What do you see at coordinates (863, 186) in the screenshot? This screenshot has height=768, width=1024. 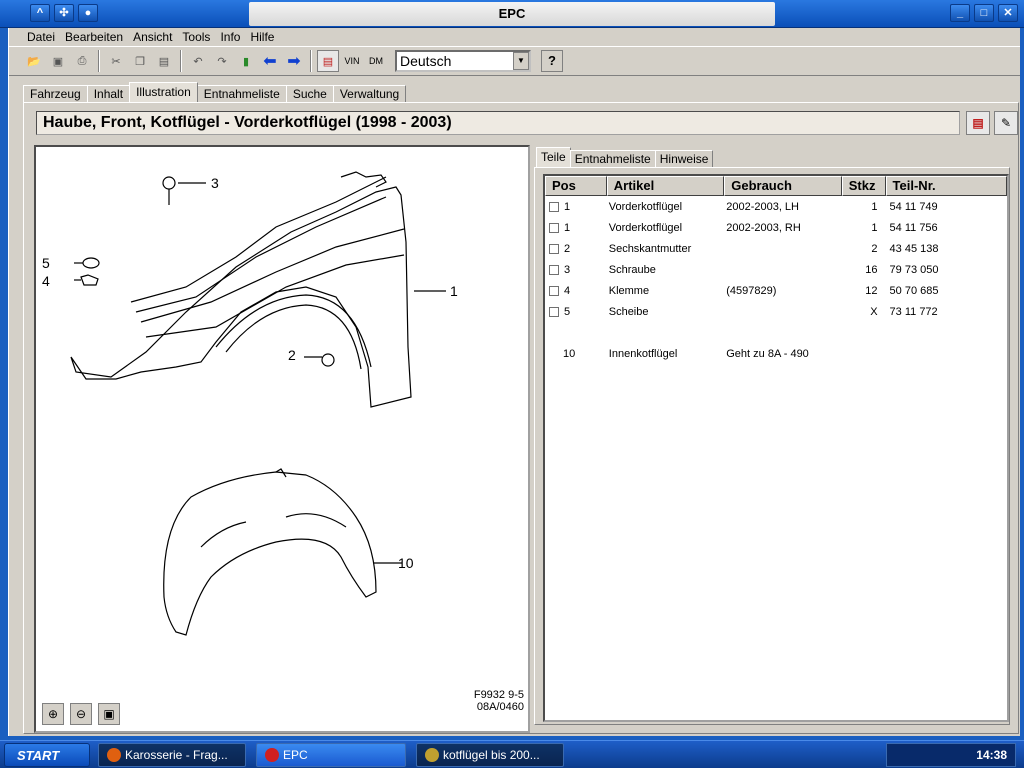 I see `col-stkz: Stkz` at bounding box center [863, 186].